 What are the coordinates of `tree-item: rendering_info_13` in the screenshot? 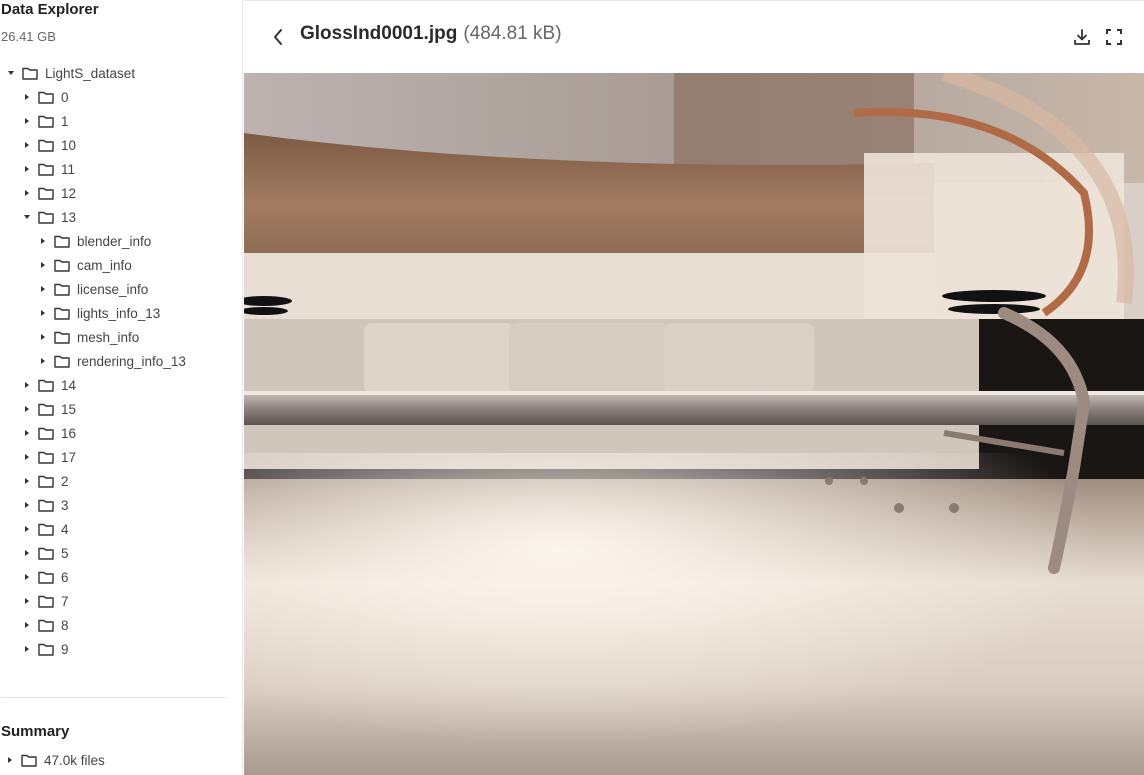 It's located at (120, 361).